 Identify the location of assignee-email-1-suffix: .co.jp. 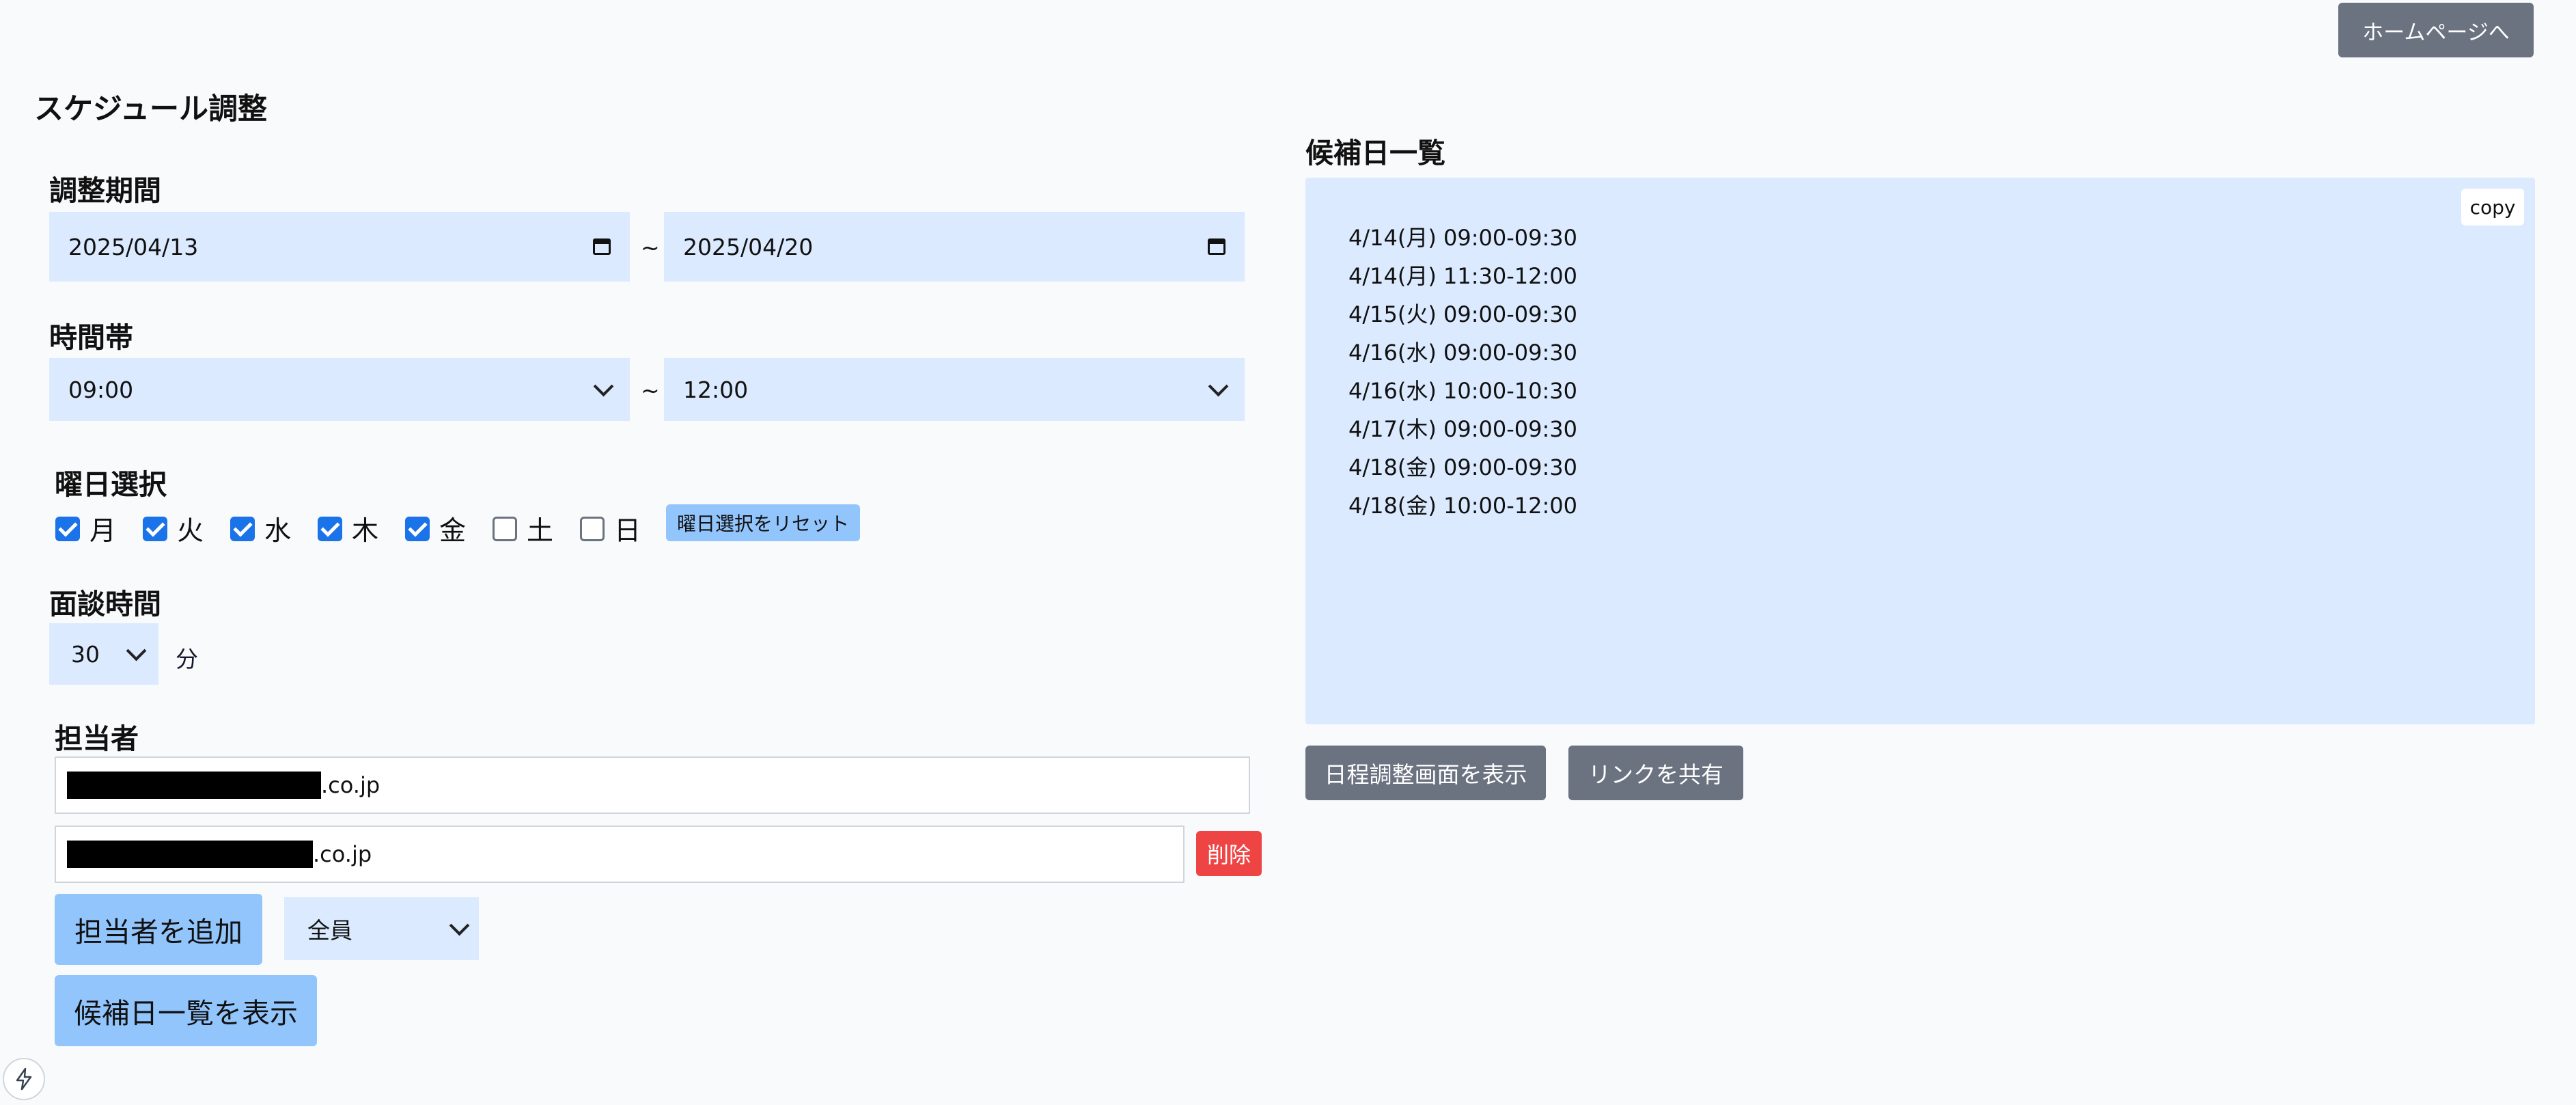
(350, 785).